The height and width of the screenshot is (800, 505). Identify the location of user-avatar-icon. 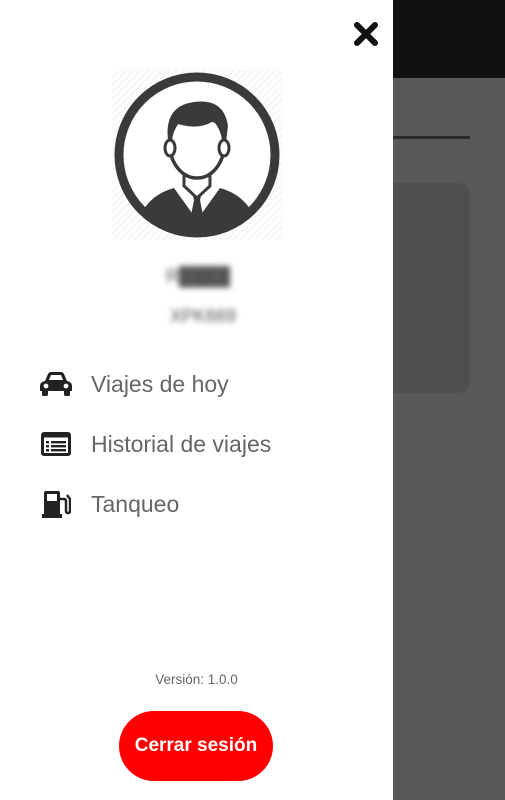
(197, 155).